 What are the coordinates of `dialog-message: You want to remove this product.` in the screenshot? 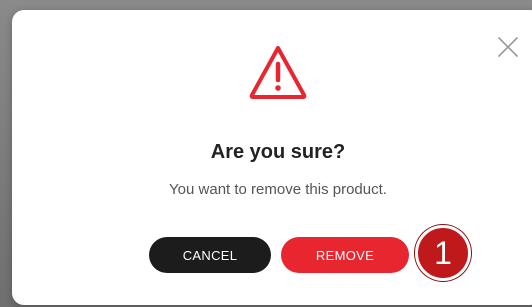 It's located at (278, 189).